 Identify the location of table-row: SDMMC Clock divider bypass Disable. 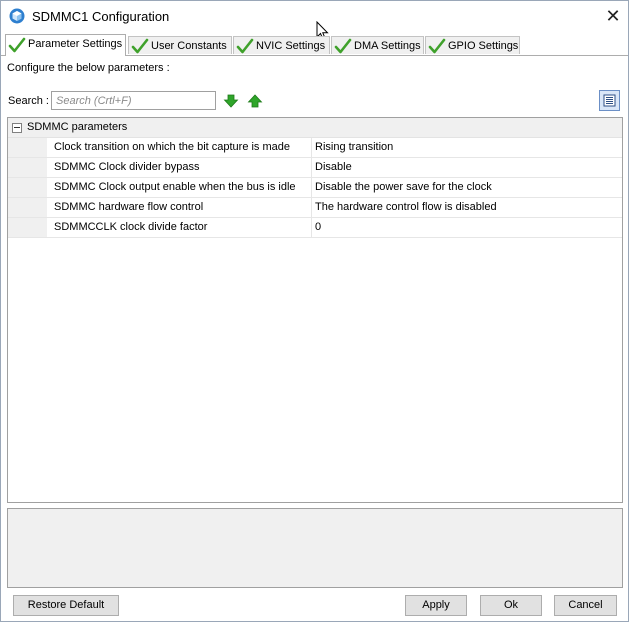
(315, 168).